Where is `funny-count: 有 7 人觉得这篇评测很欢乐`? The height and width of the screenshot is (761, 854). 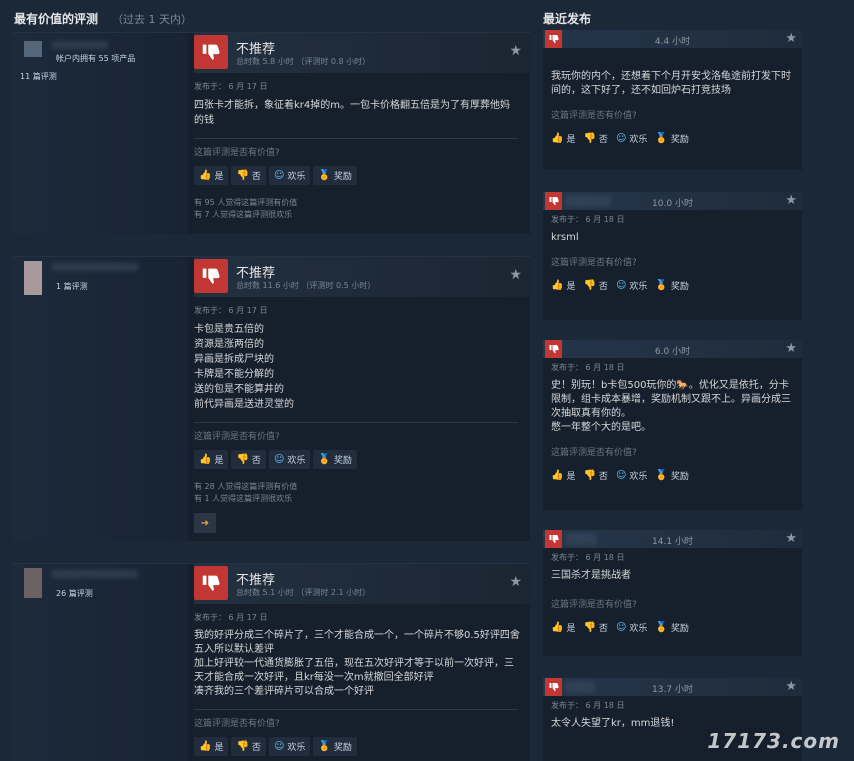
funny-count: 有 7 人觉得这篇评测很欢乐 is located at coordinates (243, 214).